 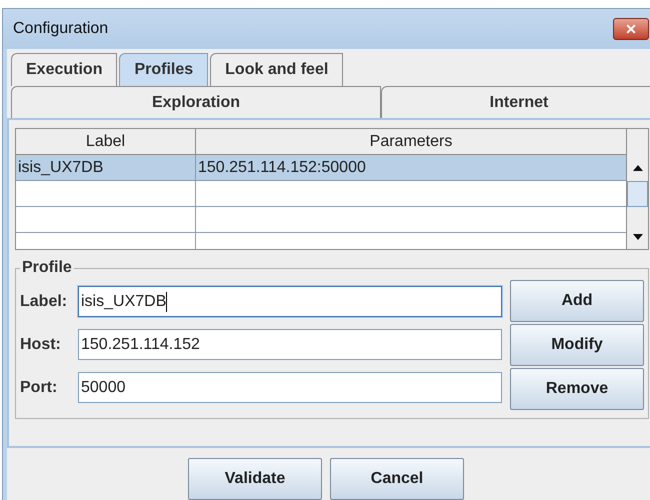 What do you see at coordinates (60, 29) in the screenshot?
I see `window-title: Configuration` at bounding box center [60, 29].